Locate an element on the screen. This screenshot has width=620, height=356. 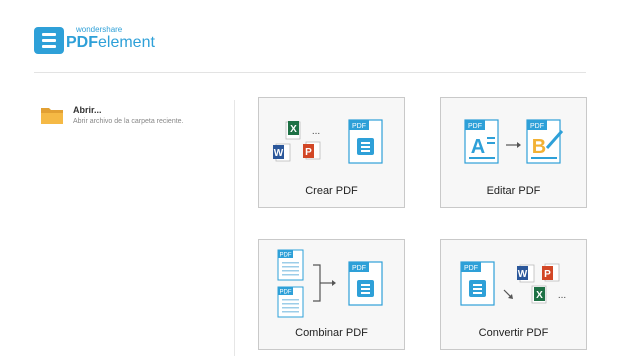
edit-pdf-icon: PDF A PDF B is located at coordinates (514, 141).